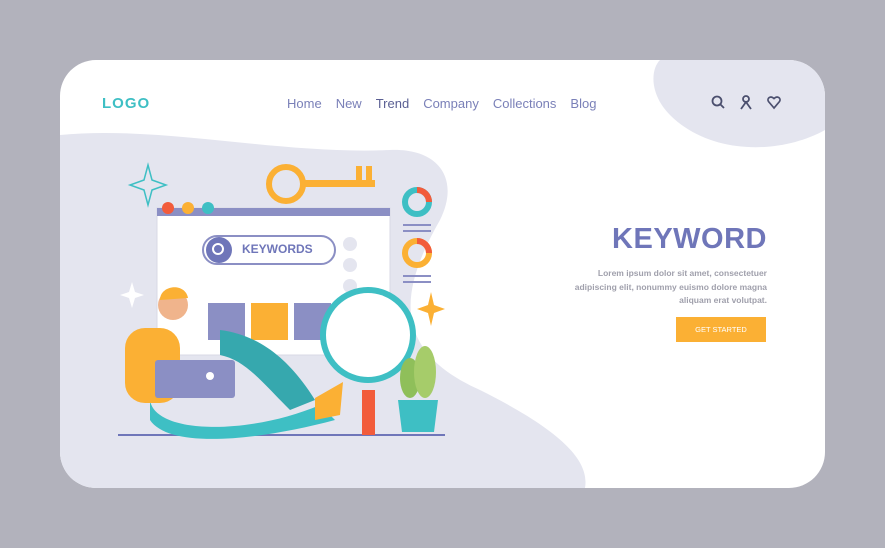 The height and width of the screenshot is (548, 885). Describe the element at coordinates (721, 329) in the screenshot. I see `get-started-button: GET STARTED` at that location.